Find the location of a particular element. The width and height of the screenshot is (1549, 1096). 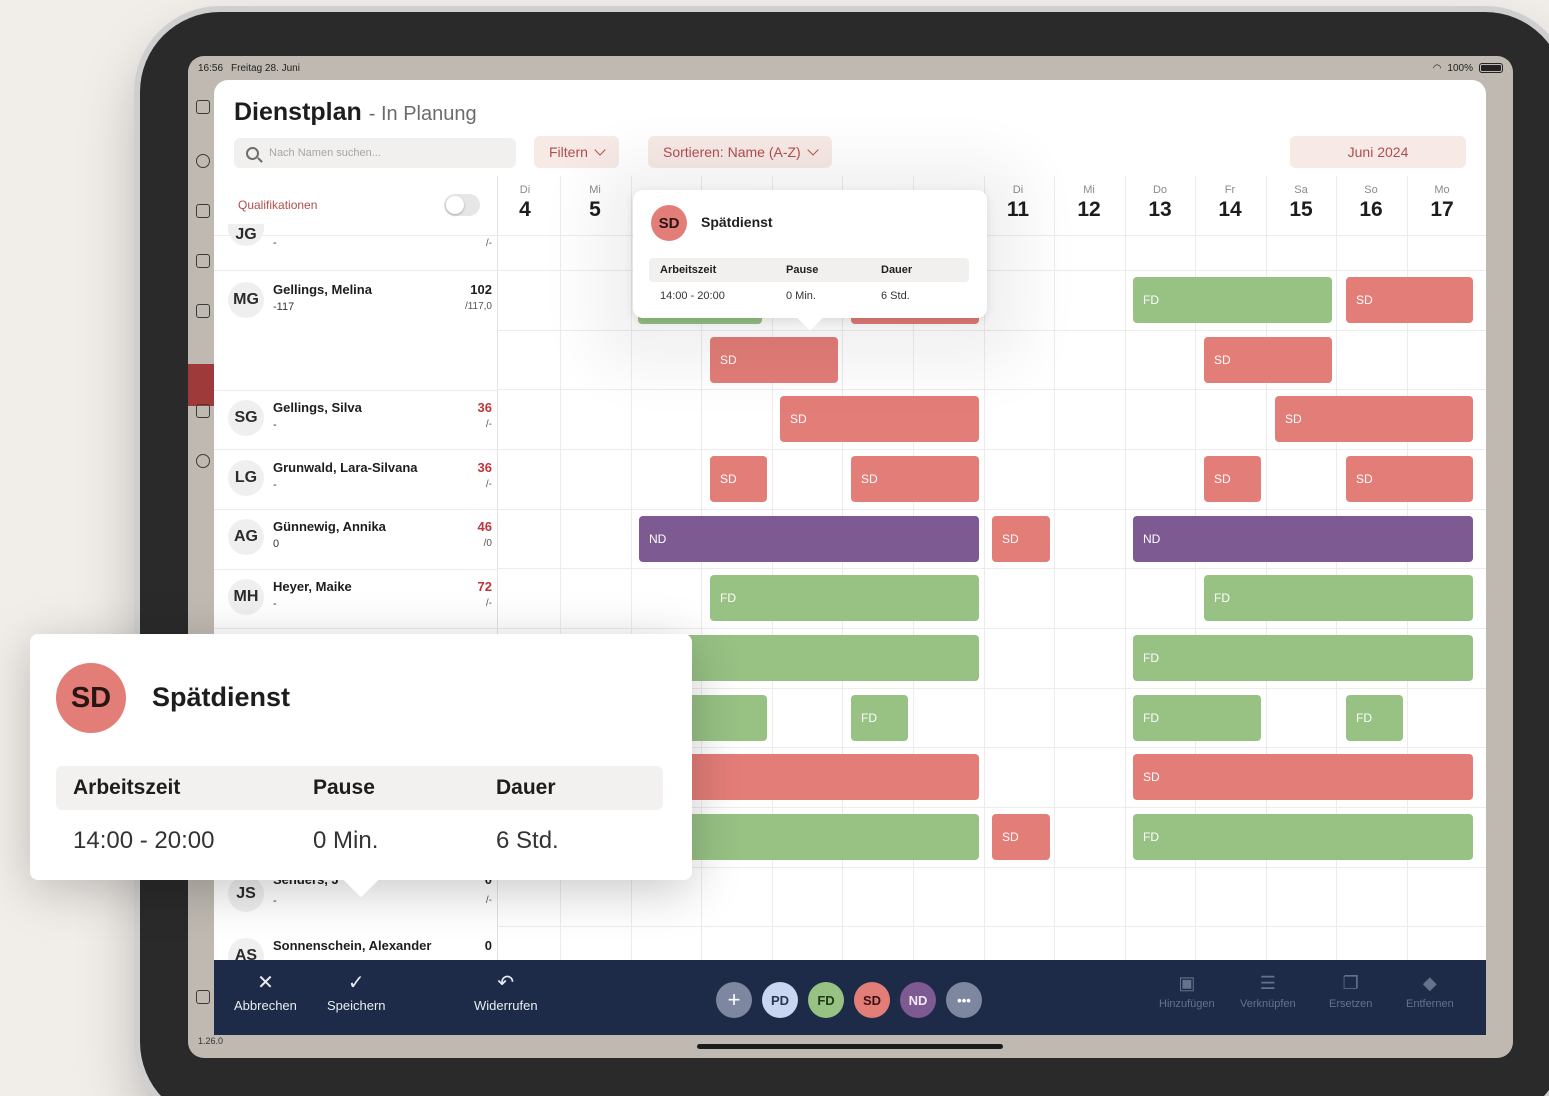

status-time: 16:56 is located at coordinates (211, 68).